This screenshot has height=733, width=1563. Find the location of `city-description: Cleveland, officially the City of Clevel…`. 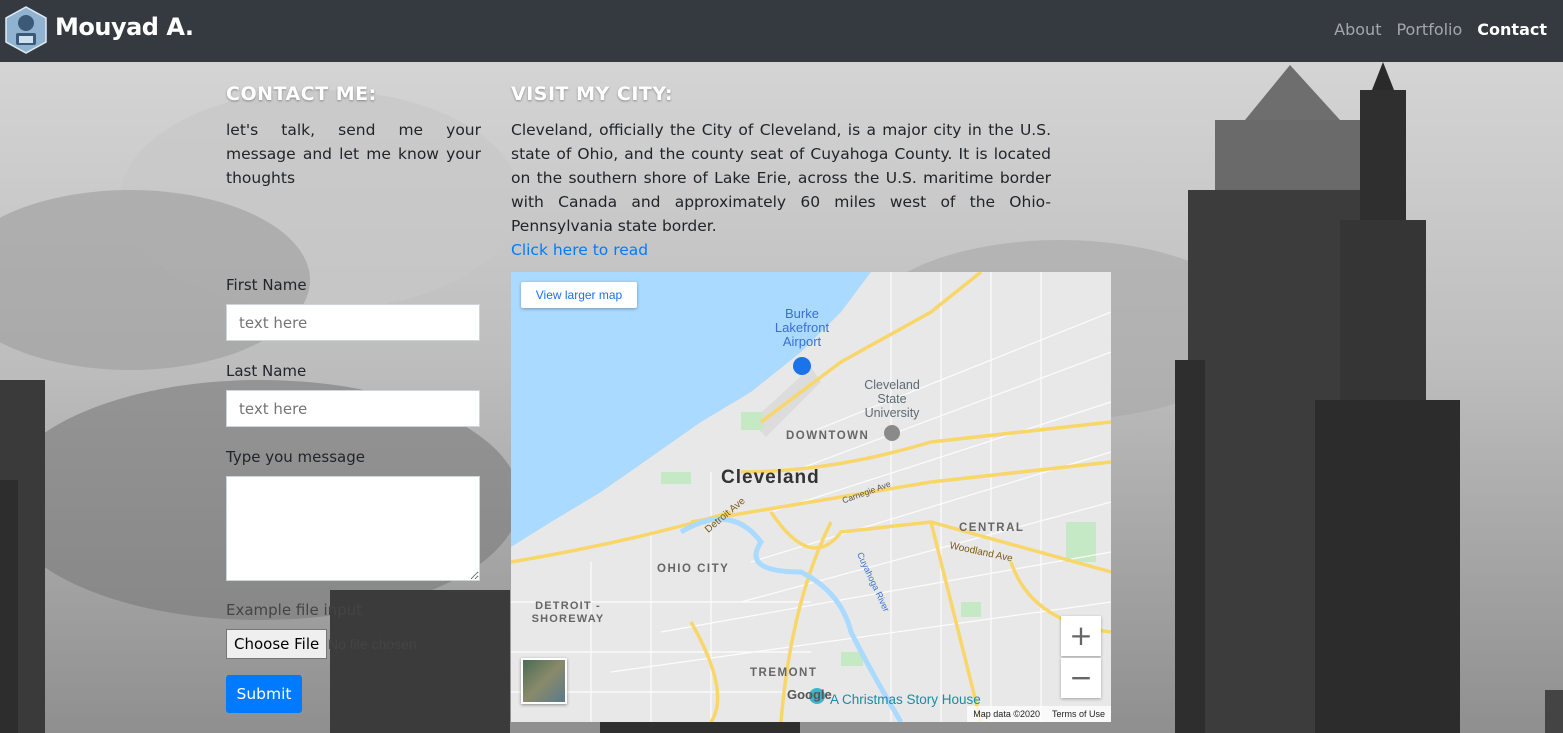

city-description: Cleveland, officially the City of Clevel… is located at coordinates (781, 178).